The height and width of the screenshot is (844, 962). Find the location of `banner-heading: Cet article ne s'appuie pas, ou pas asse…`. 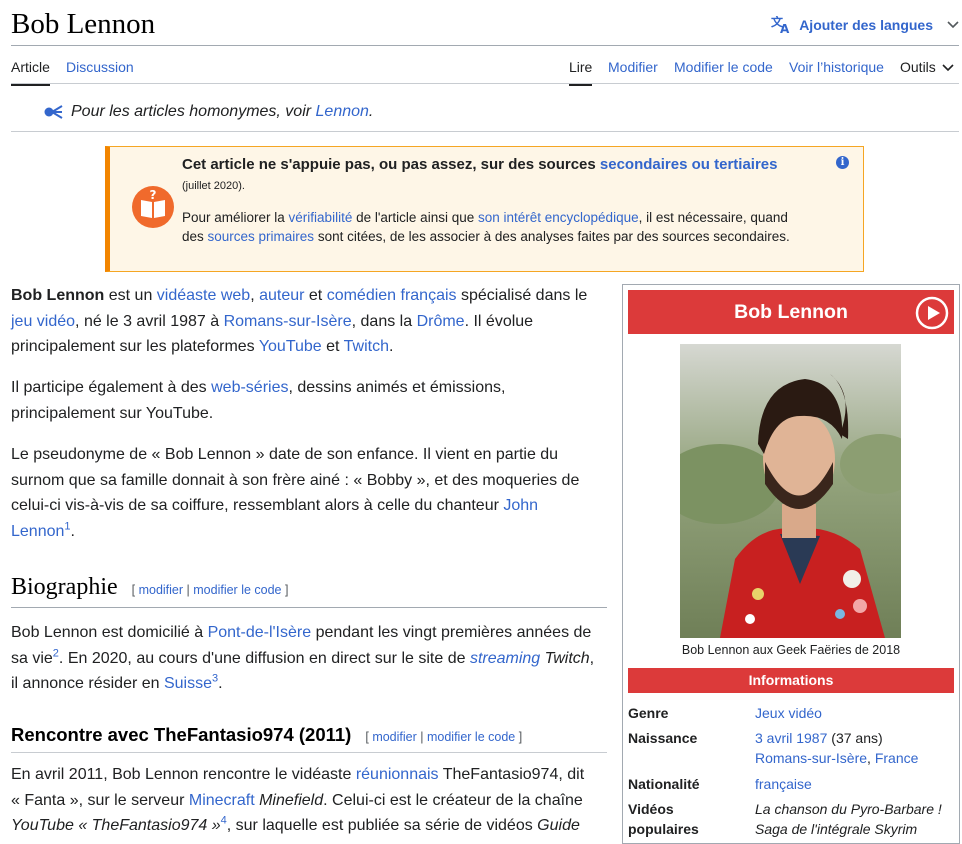

banner-heading: Cet article ne s'appuie pas, ou pas asse… is located at coordinates (502, 164).